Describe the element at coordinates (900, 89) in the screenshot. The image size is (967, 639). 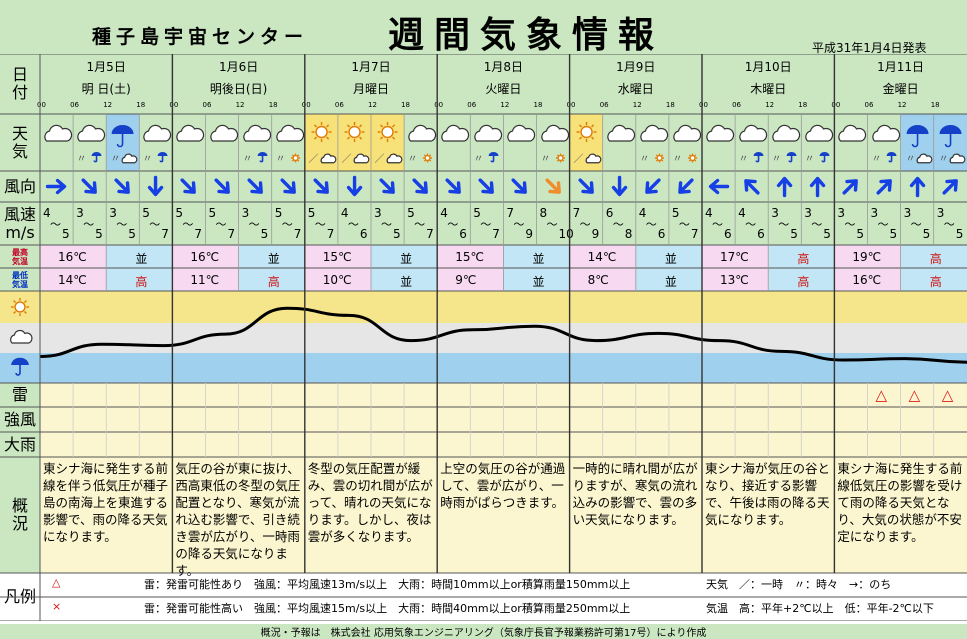
I see `day-weekday: 金曜日` at that location.